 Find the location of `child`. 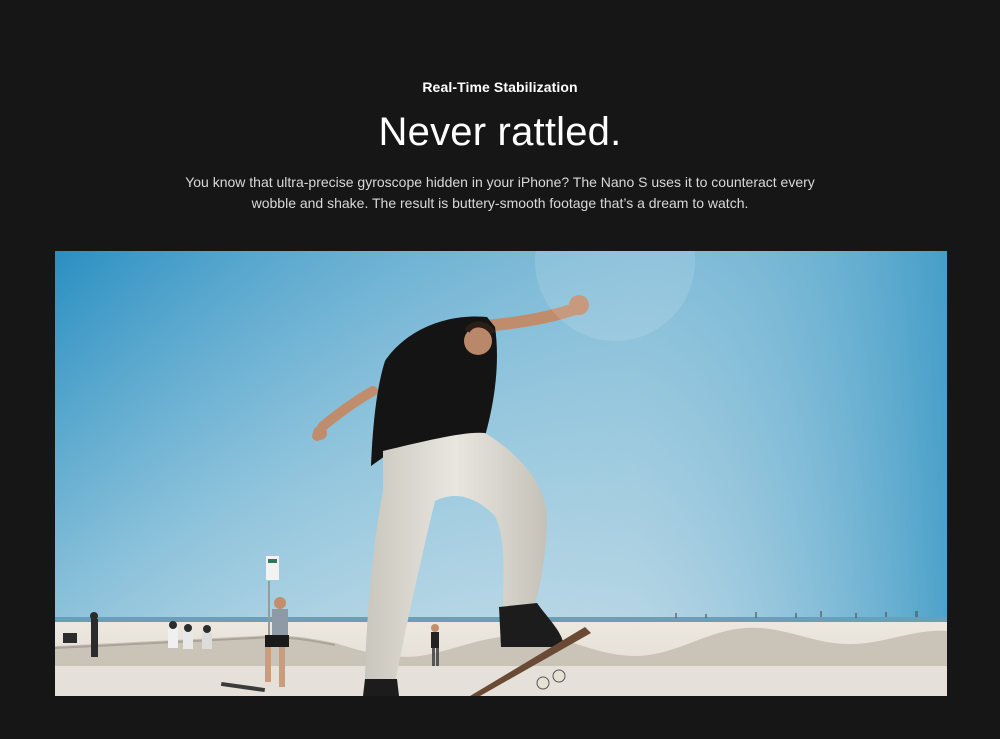

child is located at coordinates (435, 645).